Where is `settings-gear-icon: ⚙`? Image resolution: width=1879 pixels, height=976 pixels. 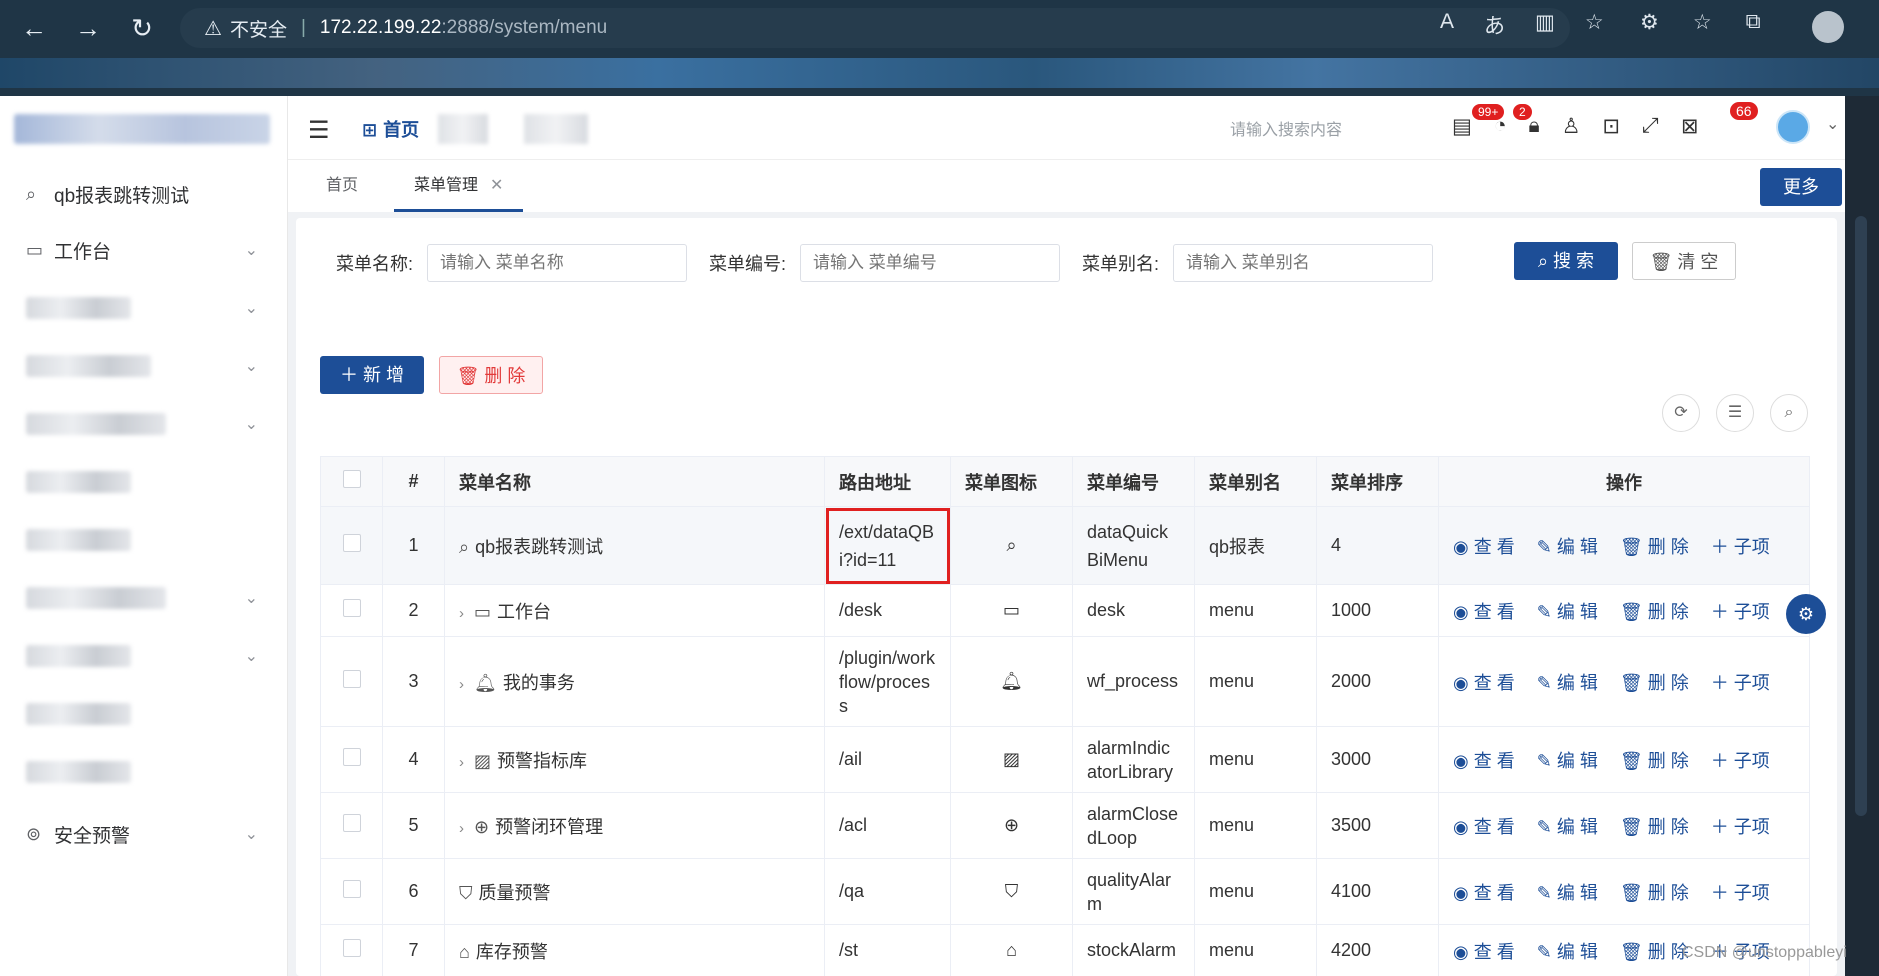
settings-gear-icon: ⚙ is located at coordinates (1806, 614).